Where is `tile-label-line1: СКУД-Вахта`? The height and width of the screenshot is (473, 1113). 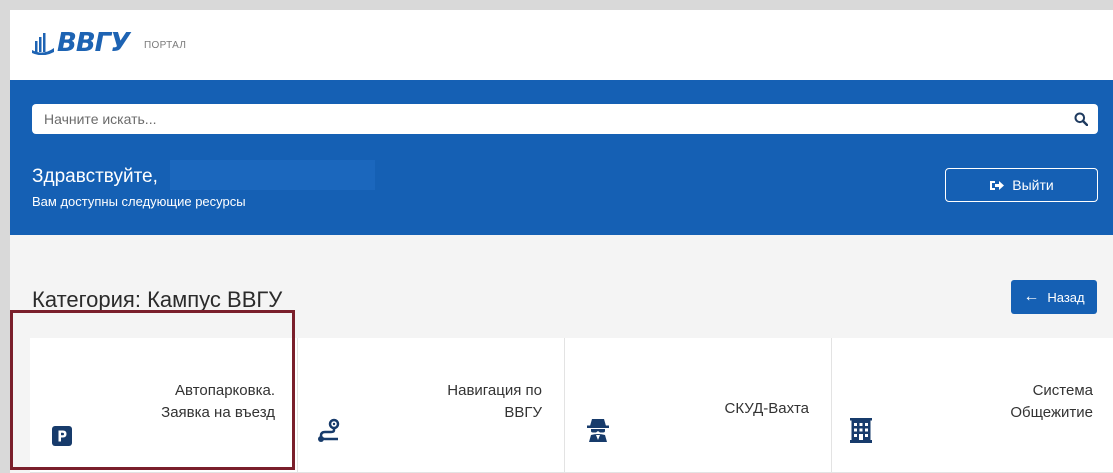 tile-label-line1: СКУД-Вахта is located at coordinates (766, 408).